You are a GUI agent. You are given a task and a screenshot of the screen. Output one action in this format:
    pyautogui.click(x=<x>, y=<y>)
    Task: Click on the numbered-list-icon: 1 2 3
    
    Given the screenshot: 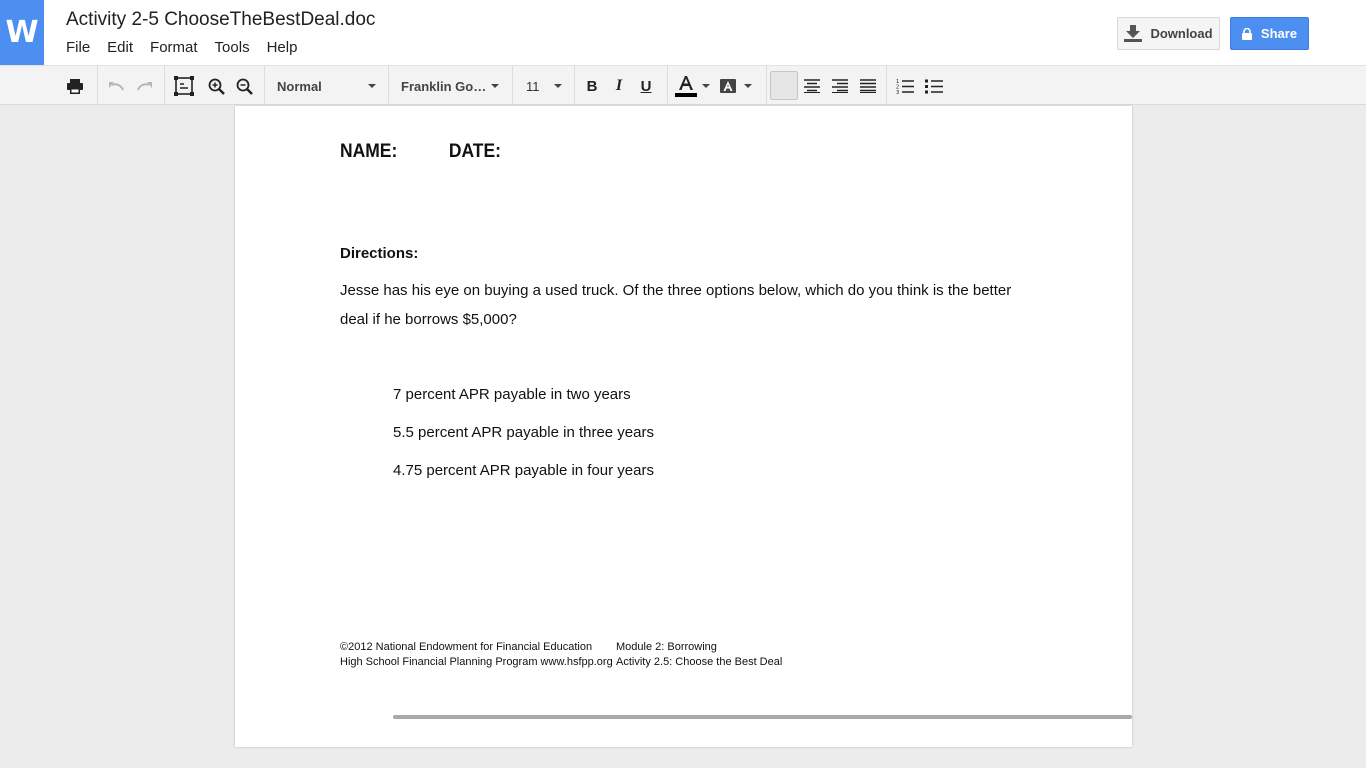 What is the action you would take?
    pyautogui.click(x=905, y=86)
    